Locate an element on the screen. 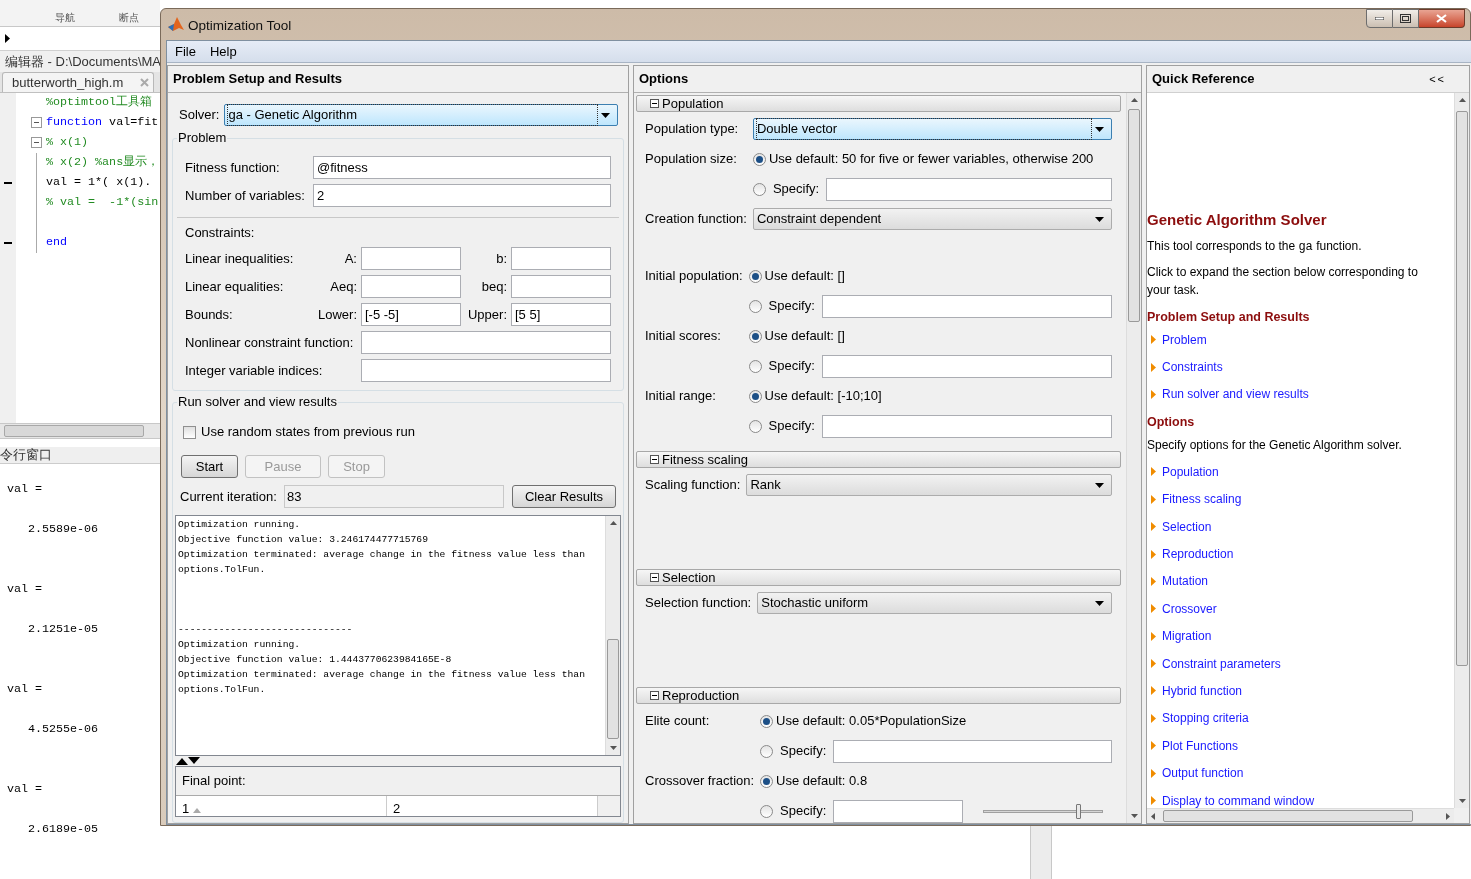 The height and width of the screenshot is (879, 1471). link: Population is located at coordinates (1190, 471).